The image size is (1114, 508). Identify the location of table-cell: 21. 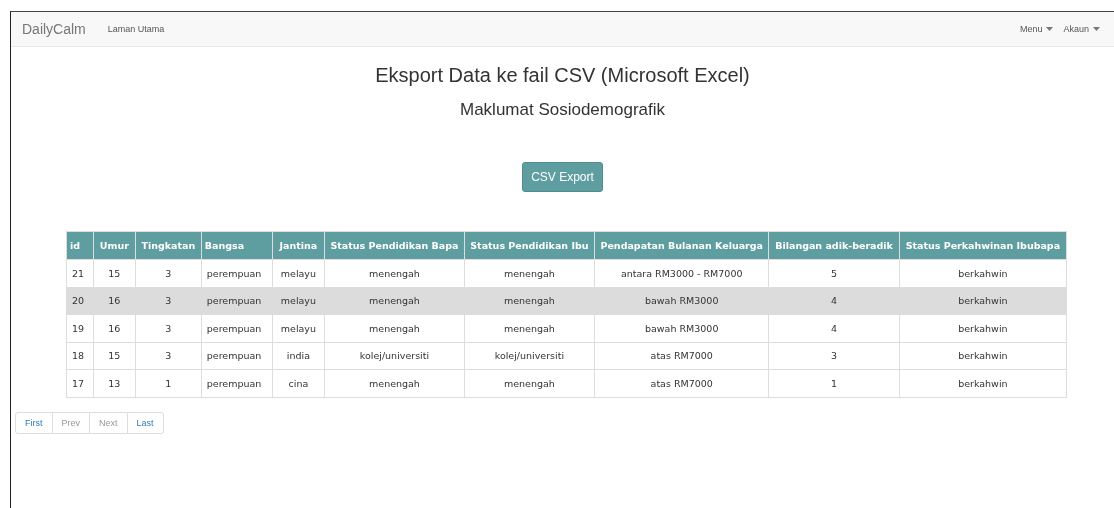
(80, 273).